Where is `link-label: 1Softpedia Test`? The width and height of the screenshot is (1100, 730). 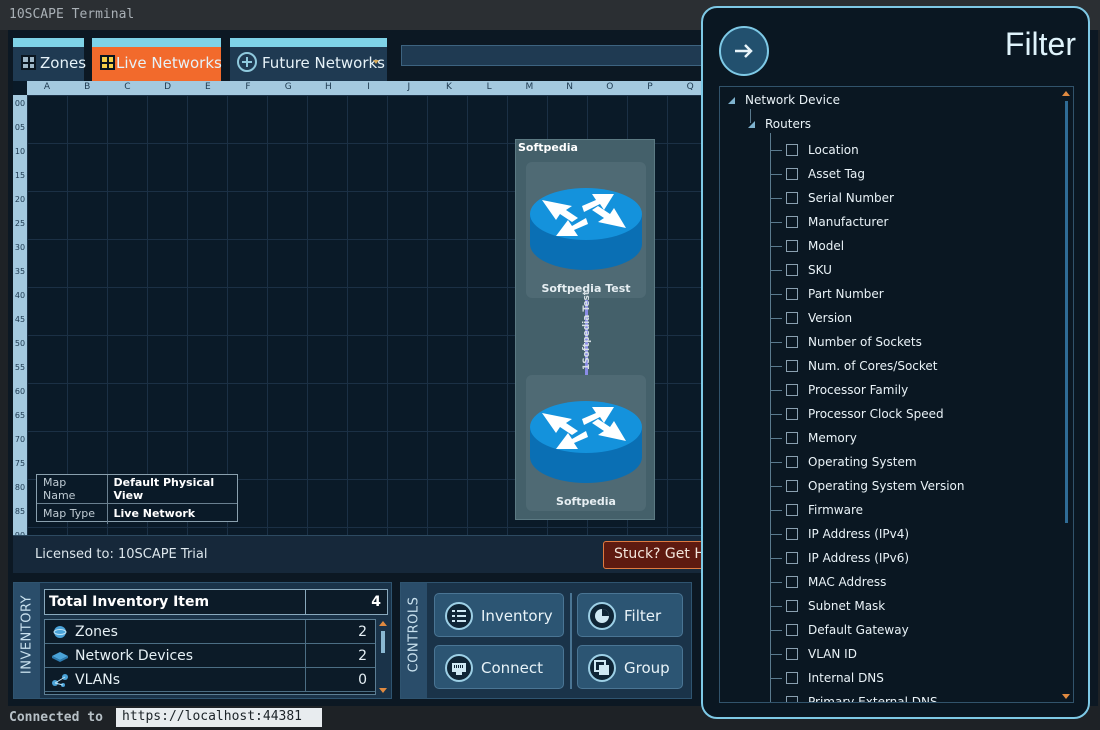 link-label: 1Softpedia Test is located at coordinates (587, 330).